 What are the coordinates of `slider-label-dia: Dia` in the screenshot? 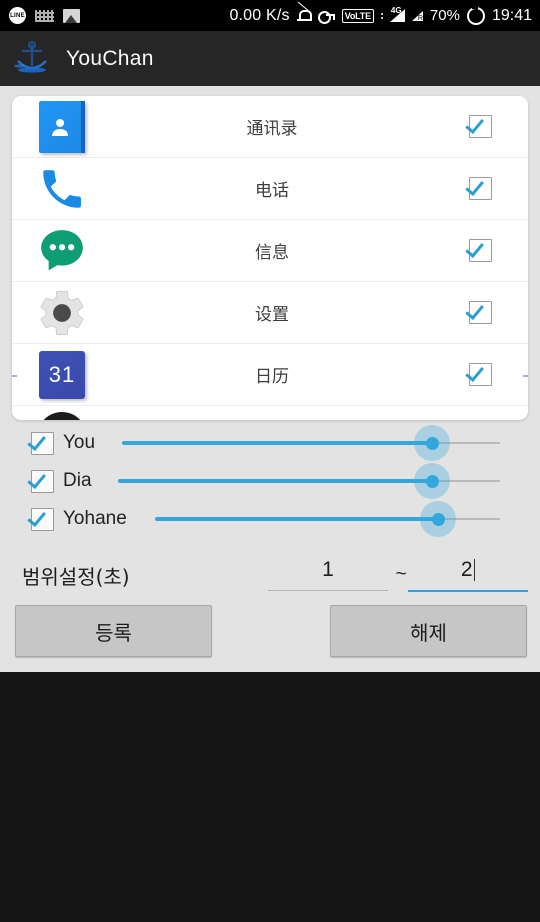 It's located at (77, 480).